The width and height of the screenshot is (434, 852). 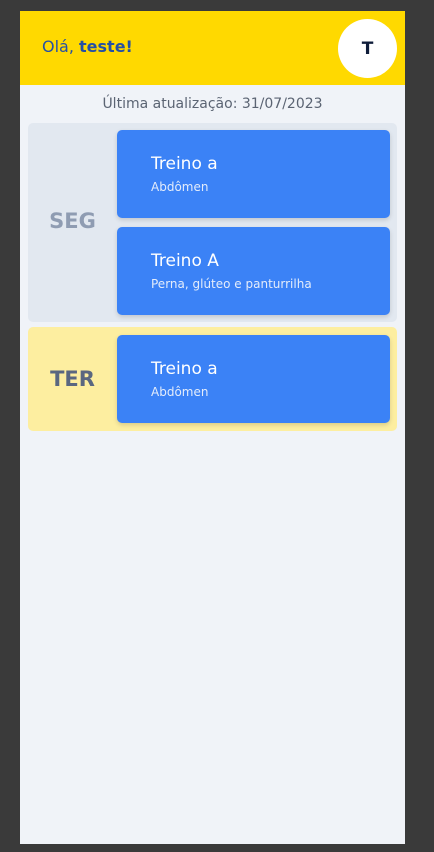 I want to click on greeting: Olá, teste!, so click(x=87, y=46).